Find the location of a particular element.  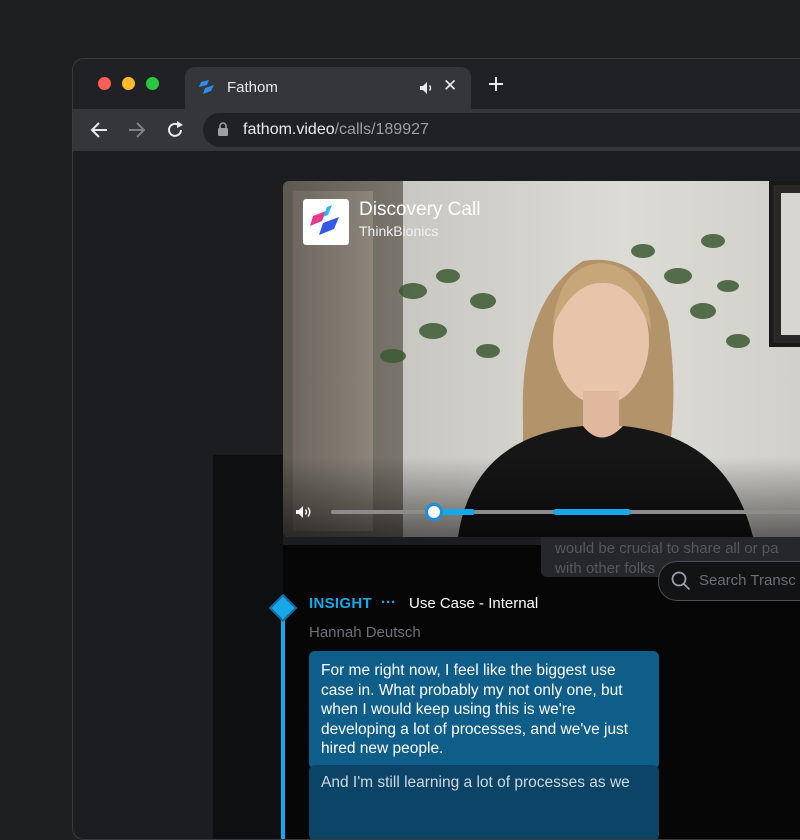

minimize-window-button is located at coordinates (128, 83).